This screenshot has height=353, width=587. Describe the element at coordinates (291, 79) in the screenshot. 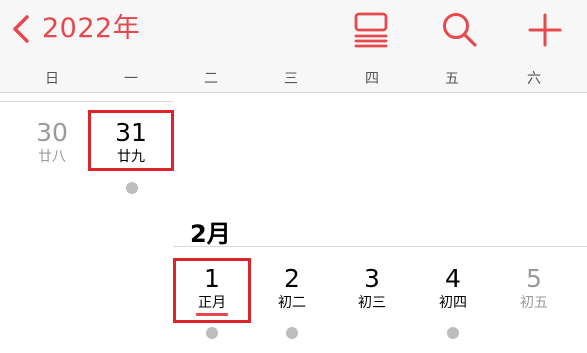

I see `weekday-wed: 三` at that location.